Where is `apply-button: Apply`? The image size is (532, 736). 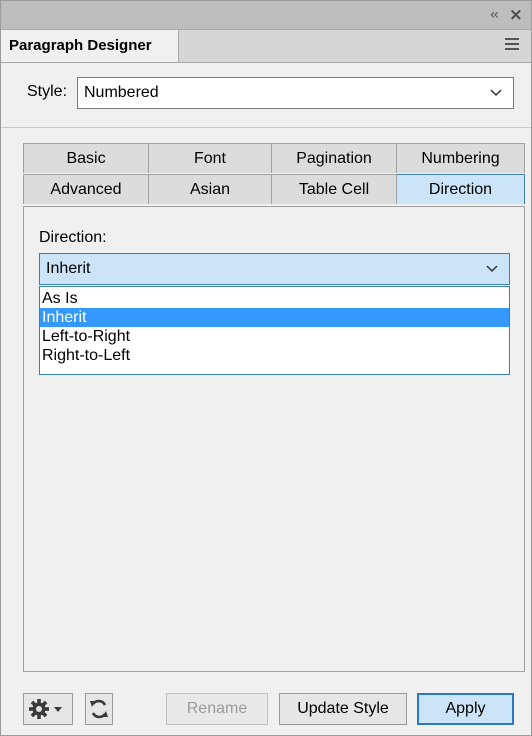
apply-button: Apply is located at coordinates (465, 709).